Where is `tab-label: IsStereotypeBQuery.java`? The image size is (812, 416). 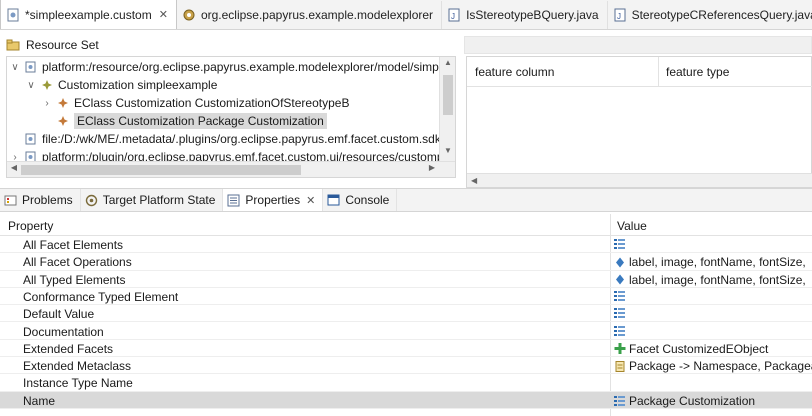
tab-label: IsStereotypeBQuery.java is located at coordinates (532, 15).